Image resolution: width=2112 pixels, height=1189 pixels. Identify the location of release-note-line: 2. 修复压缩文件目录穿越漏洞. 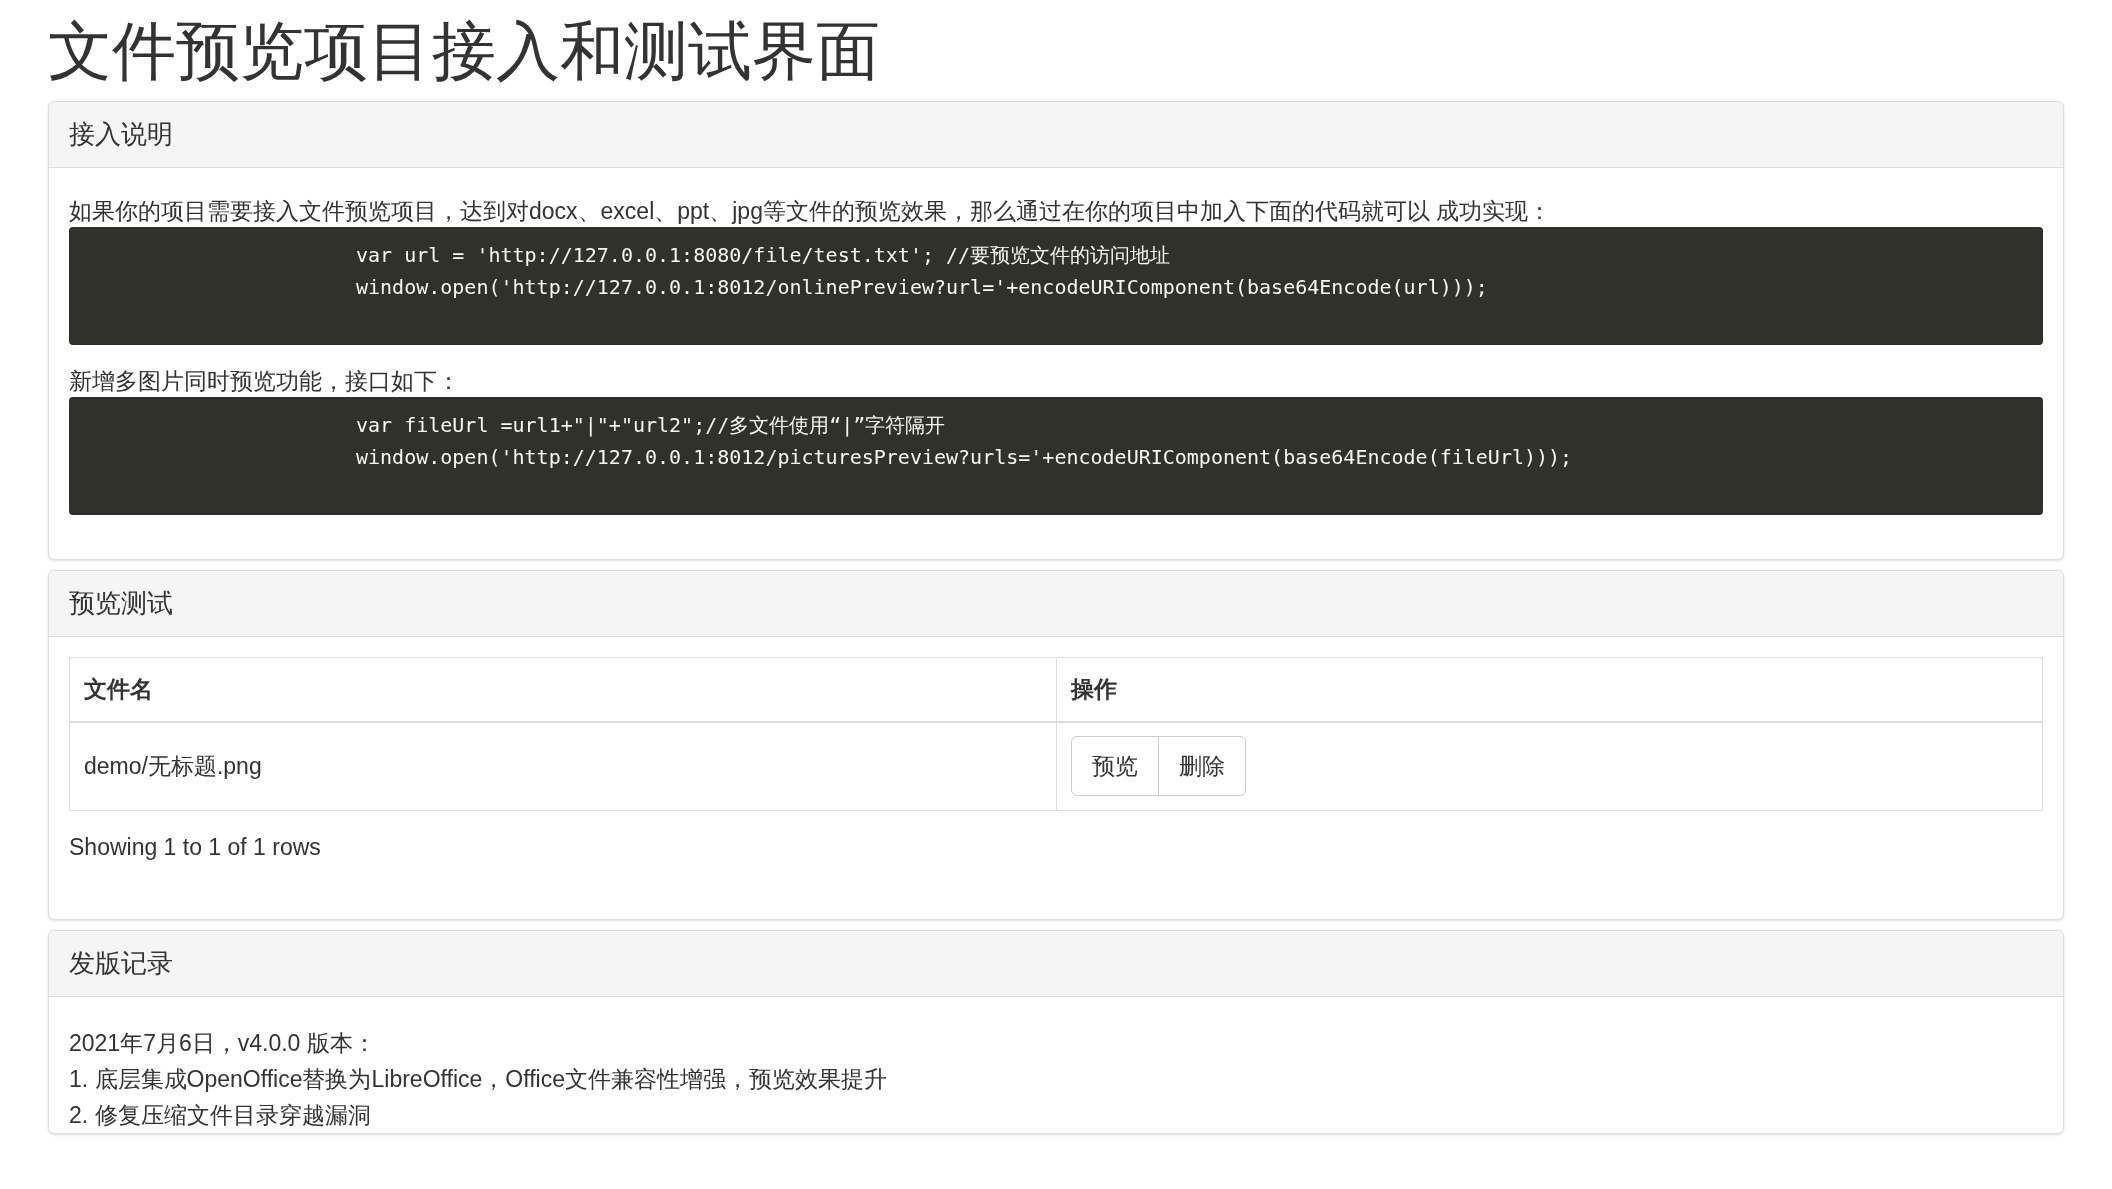
(220, 1115).